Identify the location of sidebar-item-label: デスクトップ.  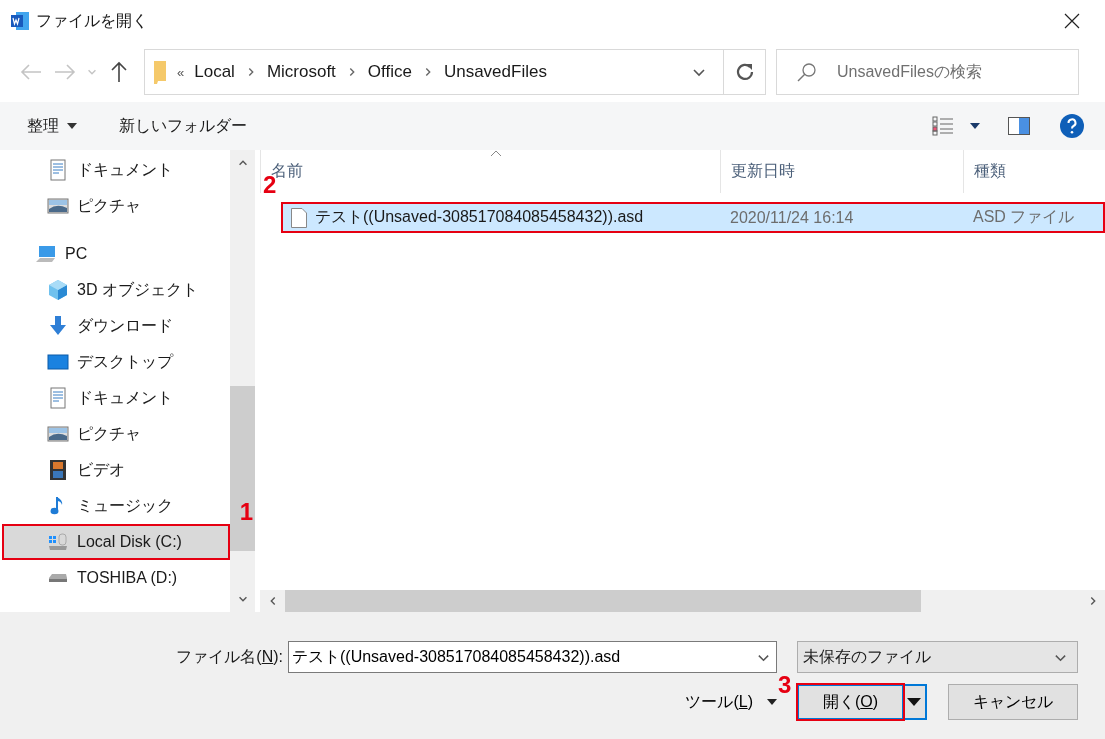
(125, 361).